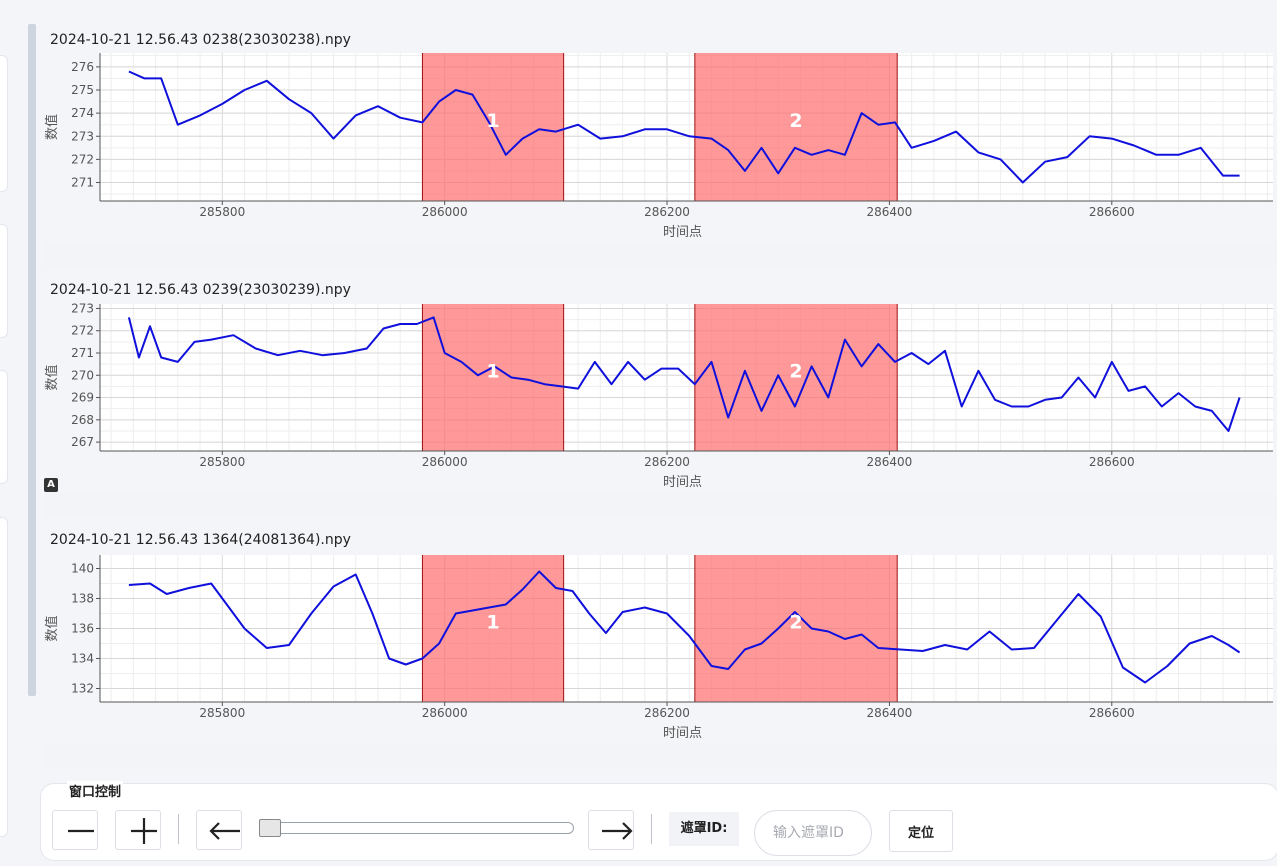 This screenshot has width=1277, height=866. Describe the element at coordinates (200, 290) in the screenshot. I see `file-title: 2024-10-21 12.56.43 0239(23030239).npy` at that location.